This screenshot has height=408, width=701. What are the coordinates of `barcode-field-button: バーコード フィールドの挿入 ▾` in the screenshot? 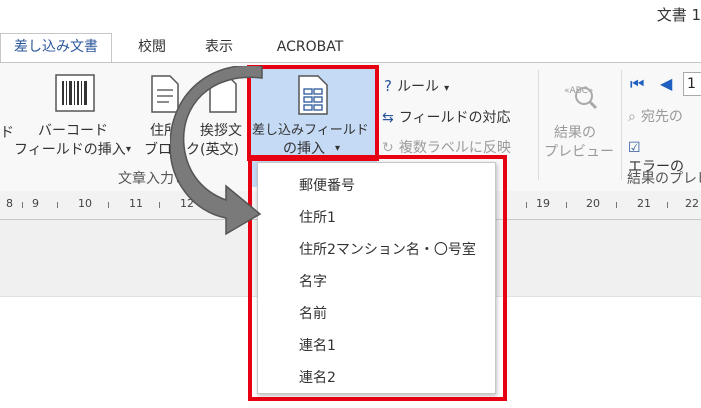 It's located at (77, 116).